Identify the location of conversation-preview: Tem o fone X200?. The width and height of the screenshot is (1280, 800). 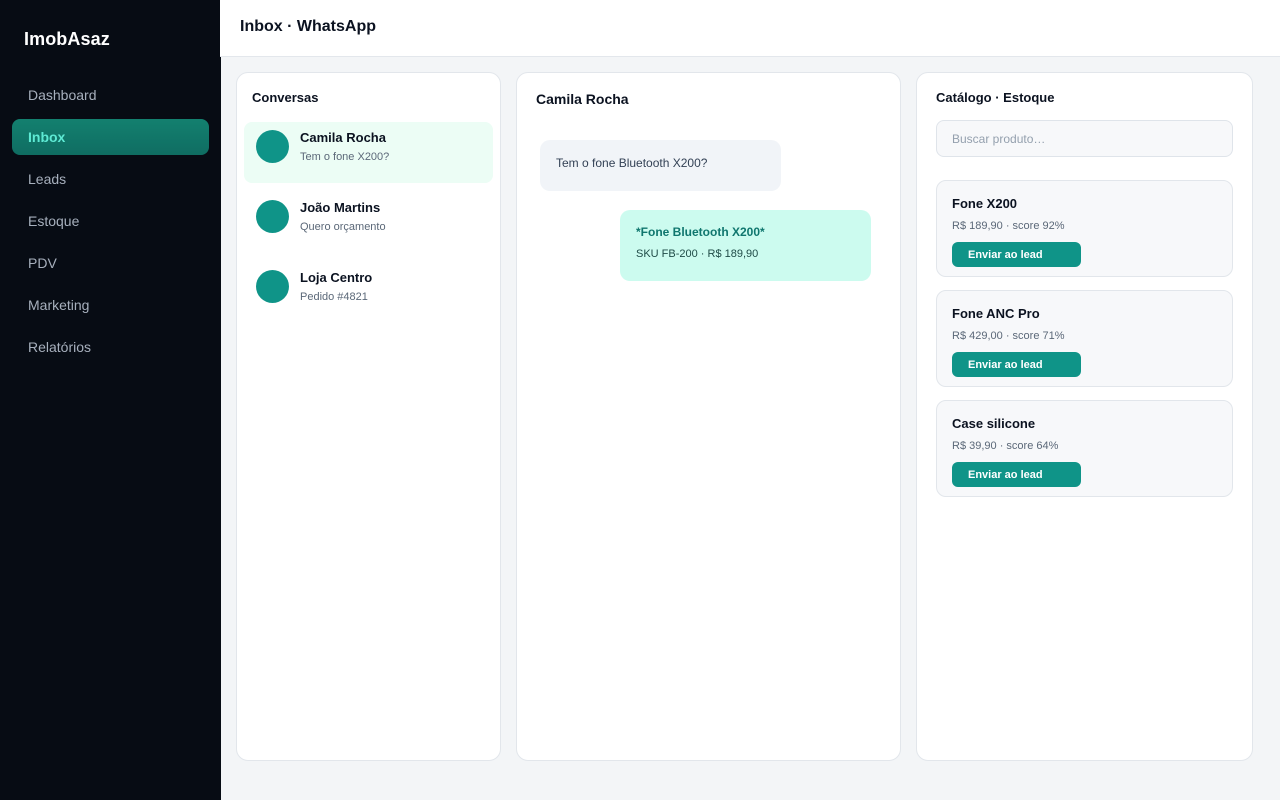
(345, 157).